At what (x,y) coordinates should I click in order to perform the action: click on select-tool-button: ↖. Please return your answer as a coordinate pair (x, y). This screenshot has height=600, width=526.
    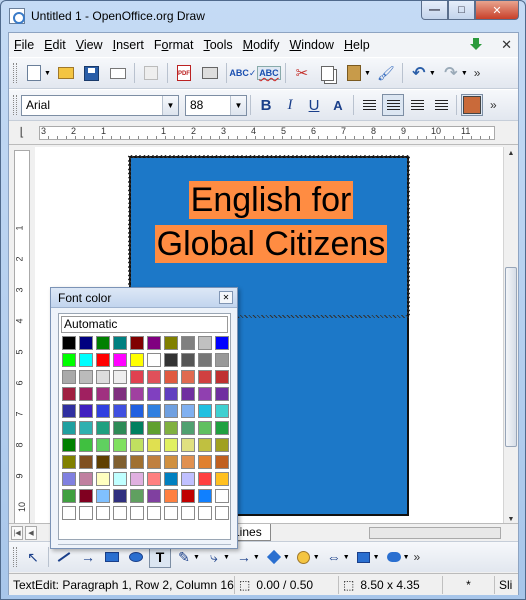
    Looking at the image, I should click on (33, 557).